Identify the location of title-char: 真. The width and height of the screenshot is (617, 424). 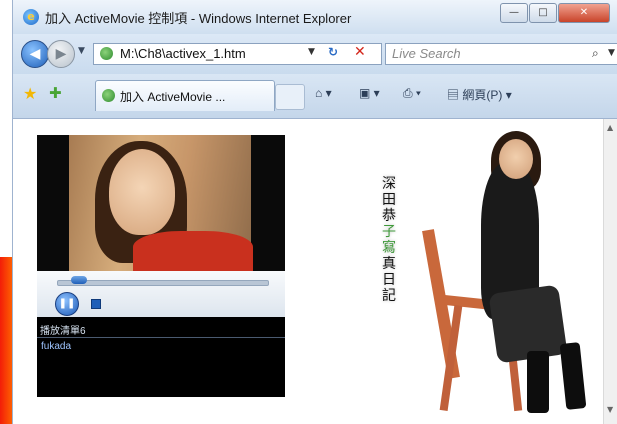
(389, 264).